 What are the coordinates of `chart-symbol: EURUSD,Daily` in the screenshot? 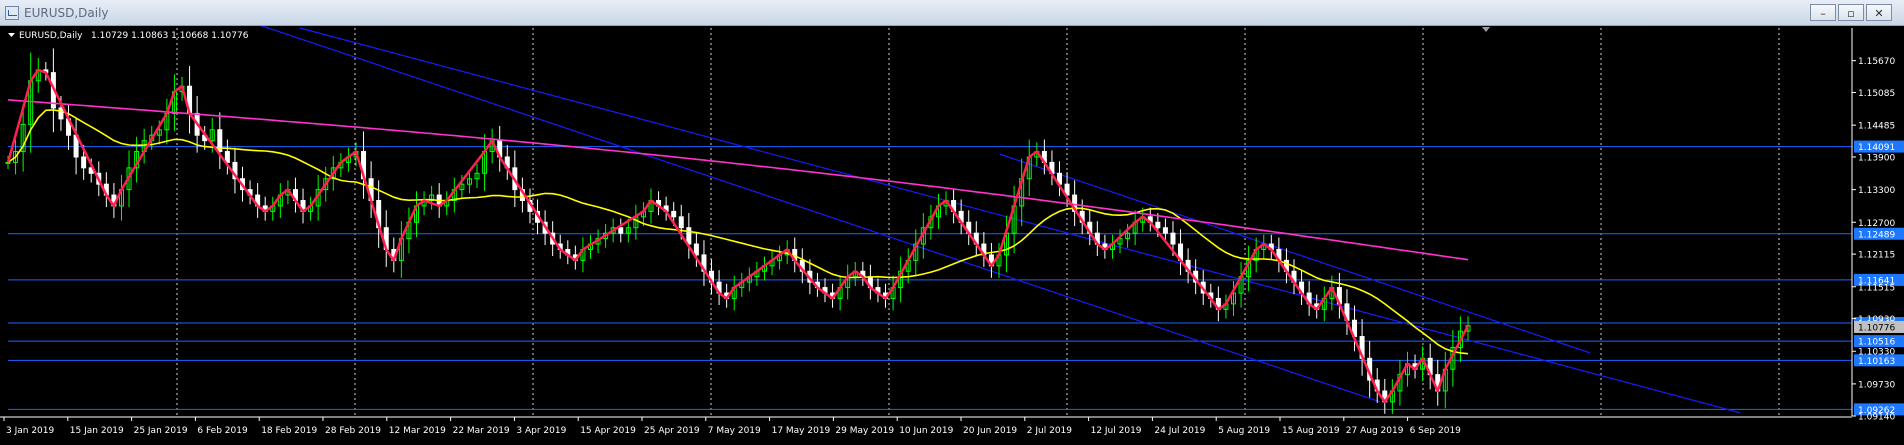 It's located at (51, 36).